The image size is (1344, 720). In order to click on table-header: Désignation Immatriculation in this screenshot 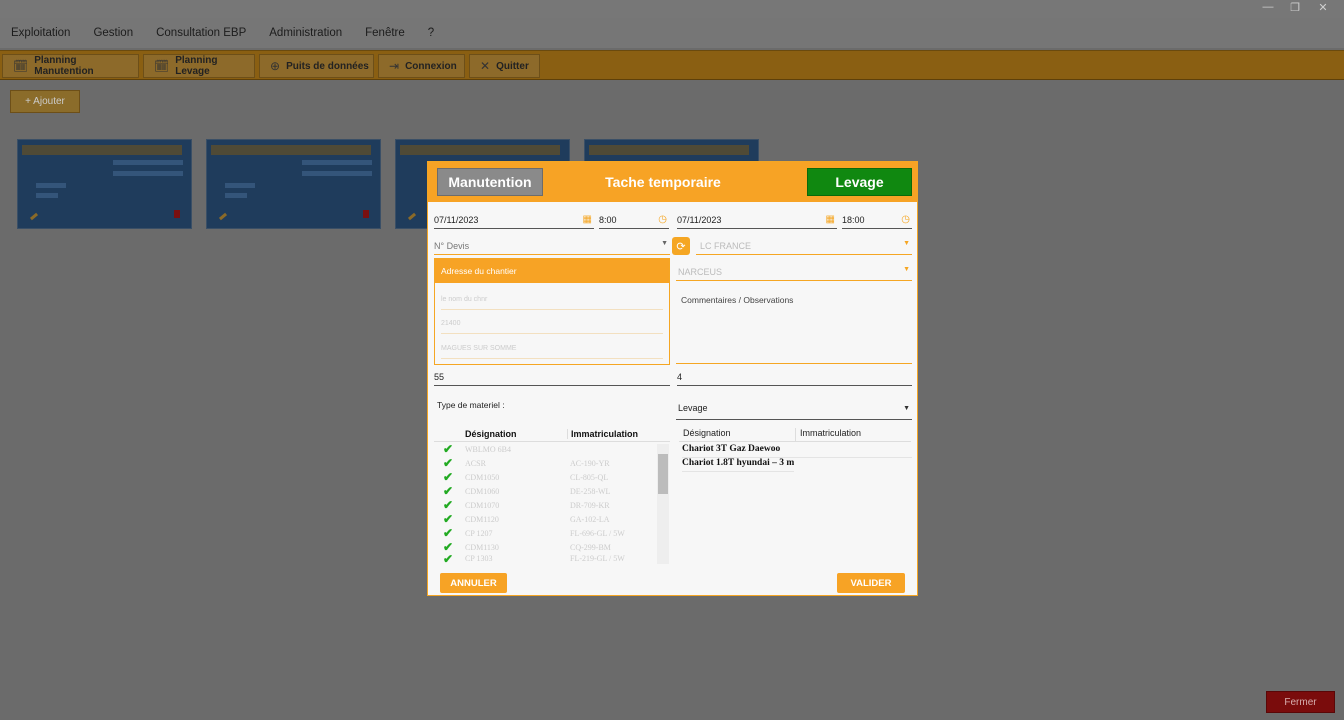, I will do `click(552, 434)`.